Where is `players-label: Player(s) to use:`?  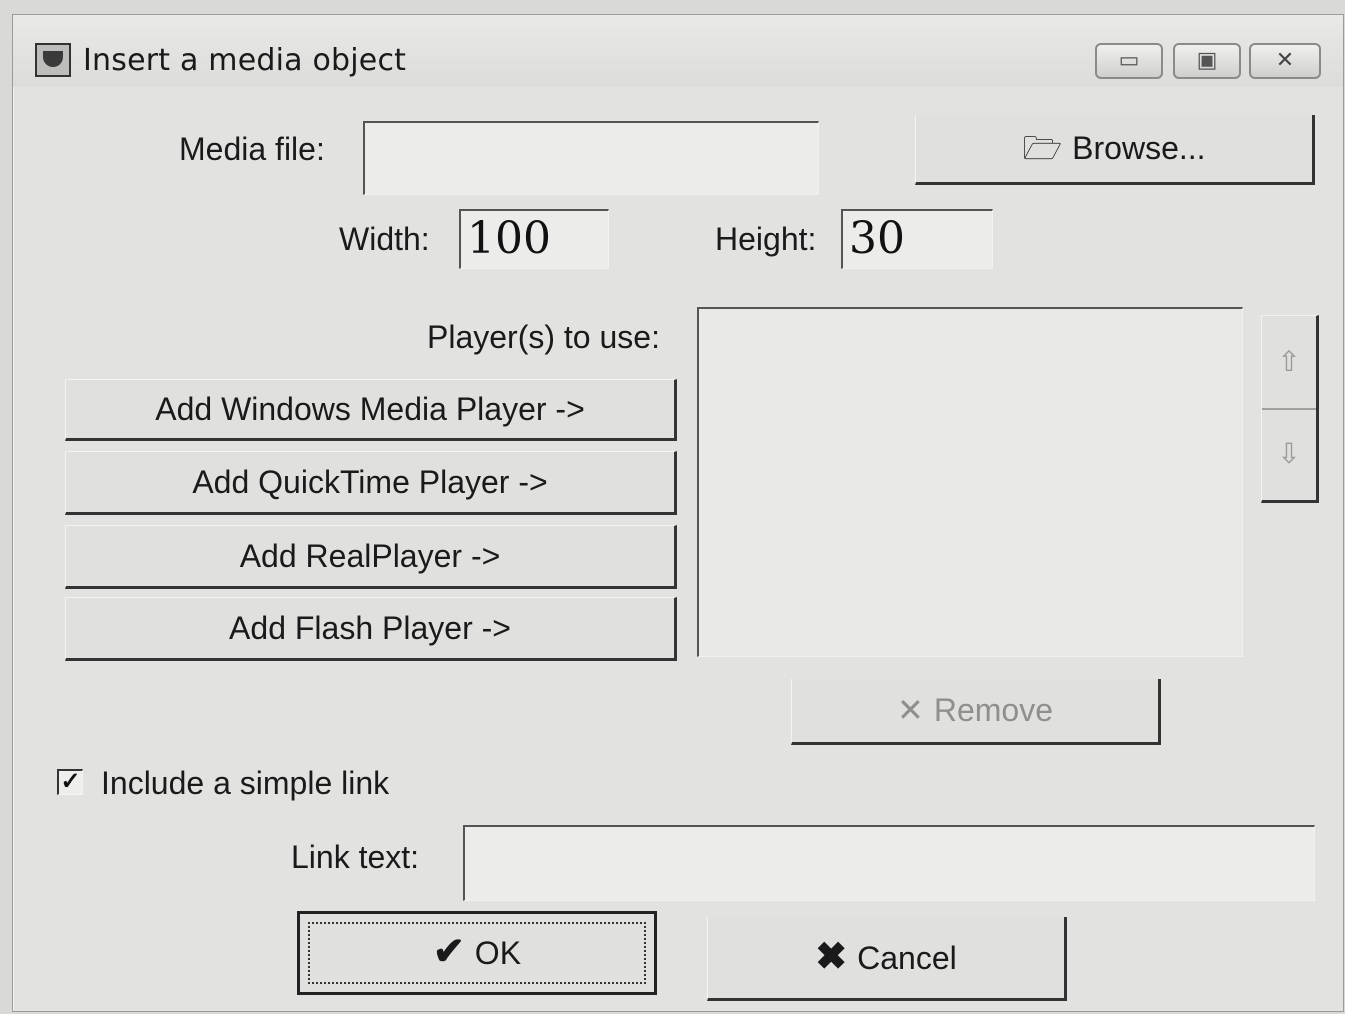 players-label: Player(s) to use: is located at coordinates (543, 337).